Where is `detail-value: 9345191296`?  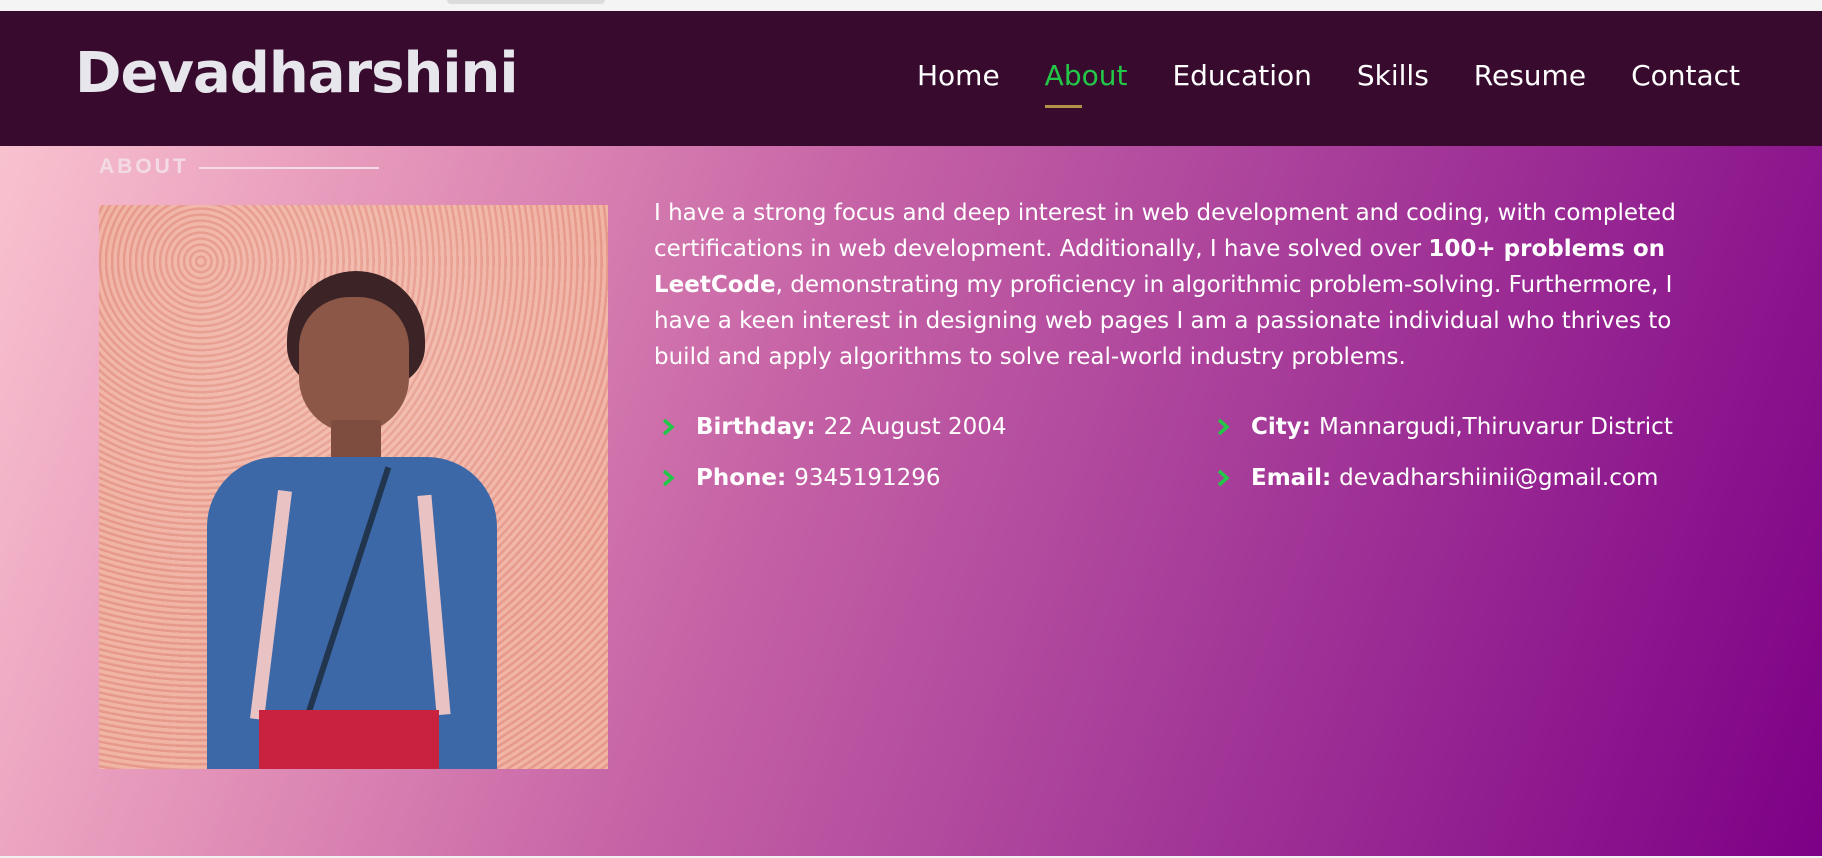
detail-value: 9345191296 is located at coordinates (867, 478).